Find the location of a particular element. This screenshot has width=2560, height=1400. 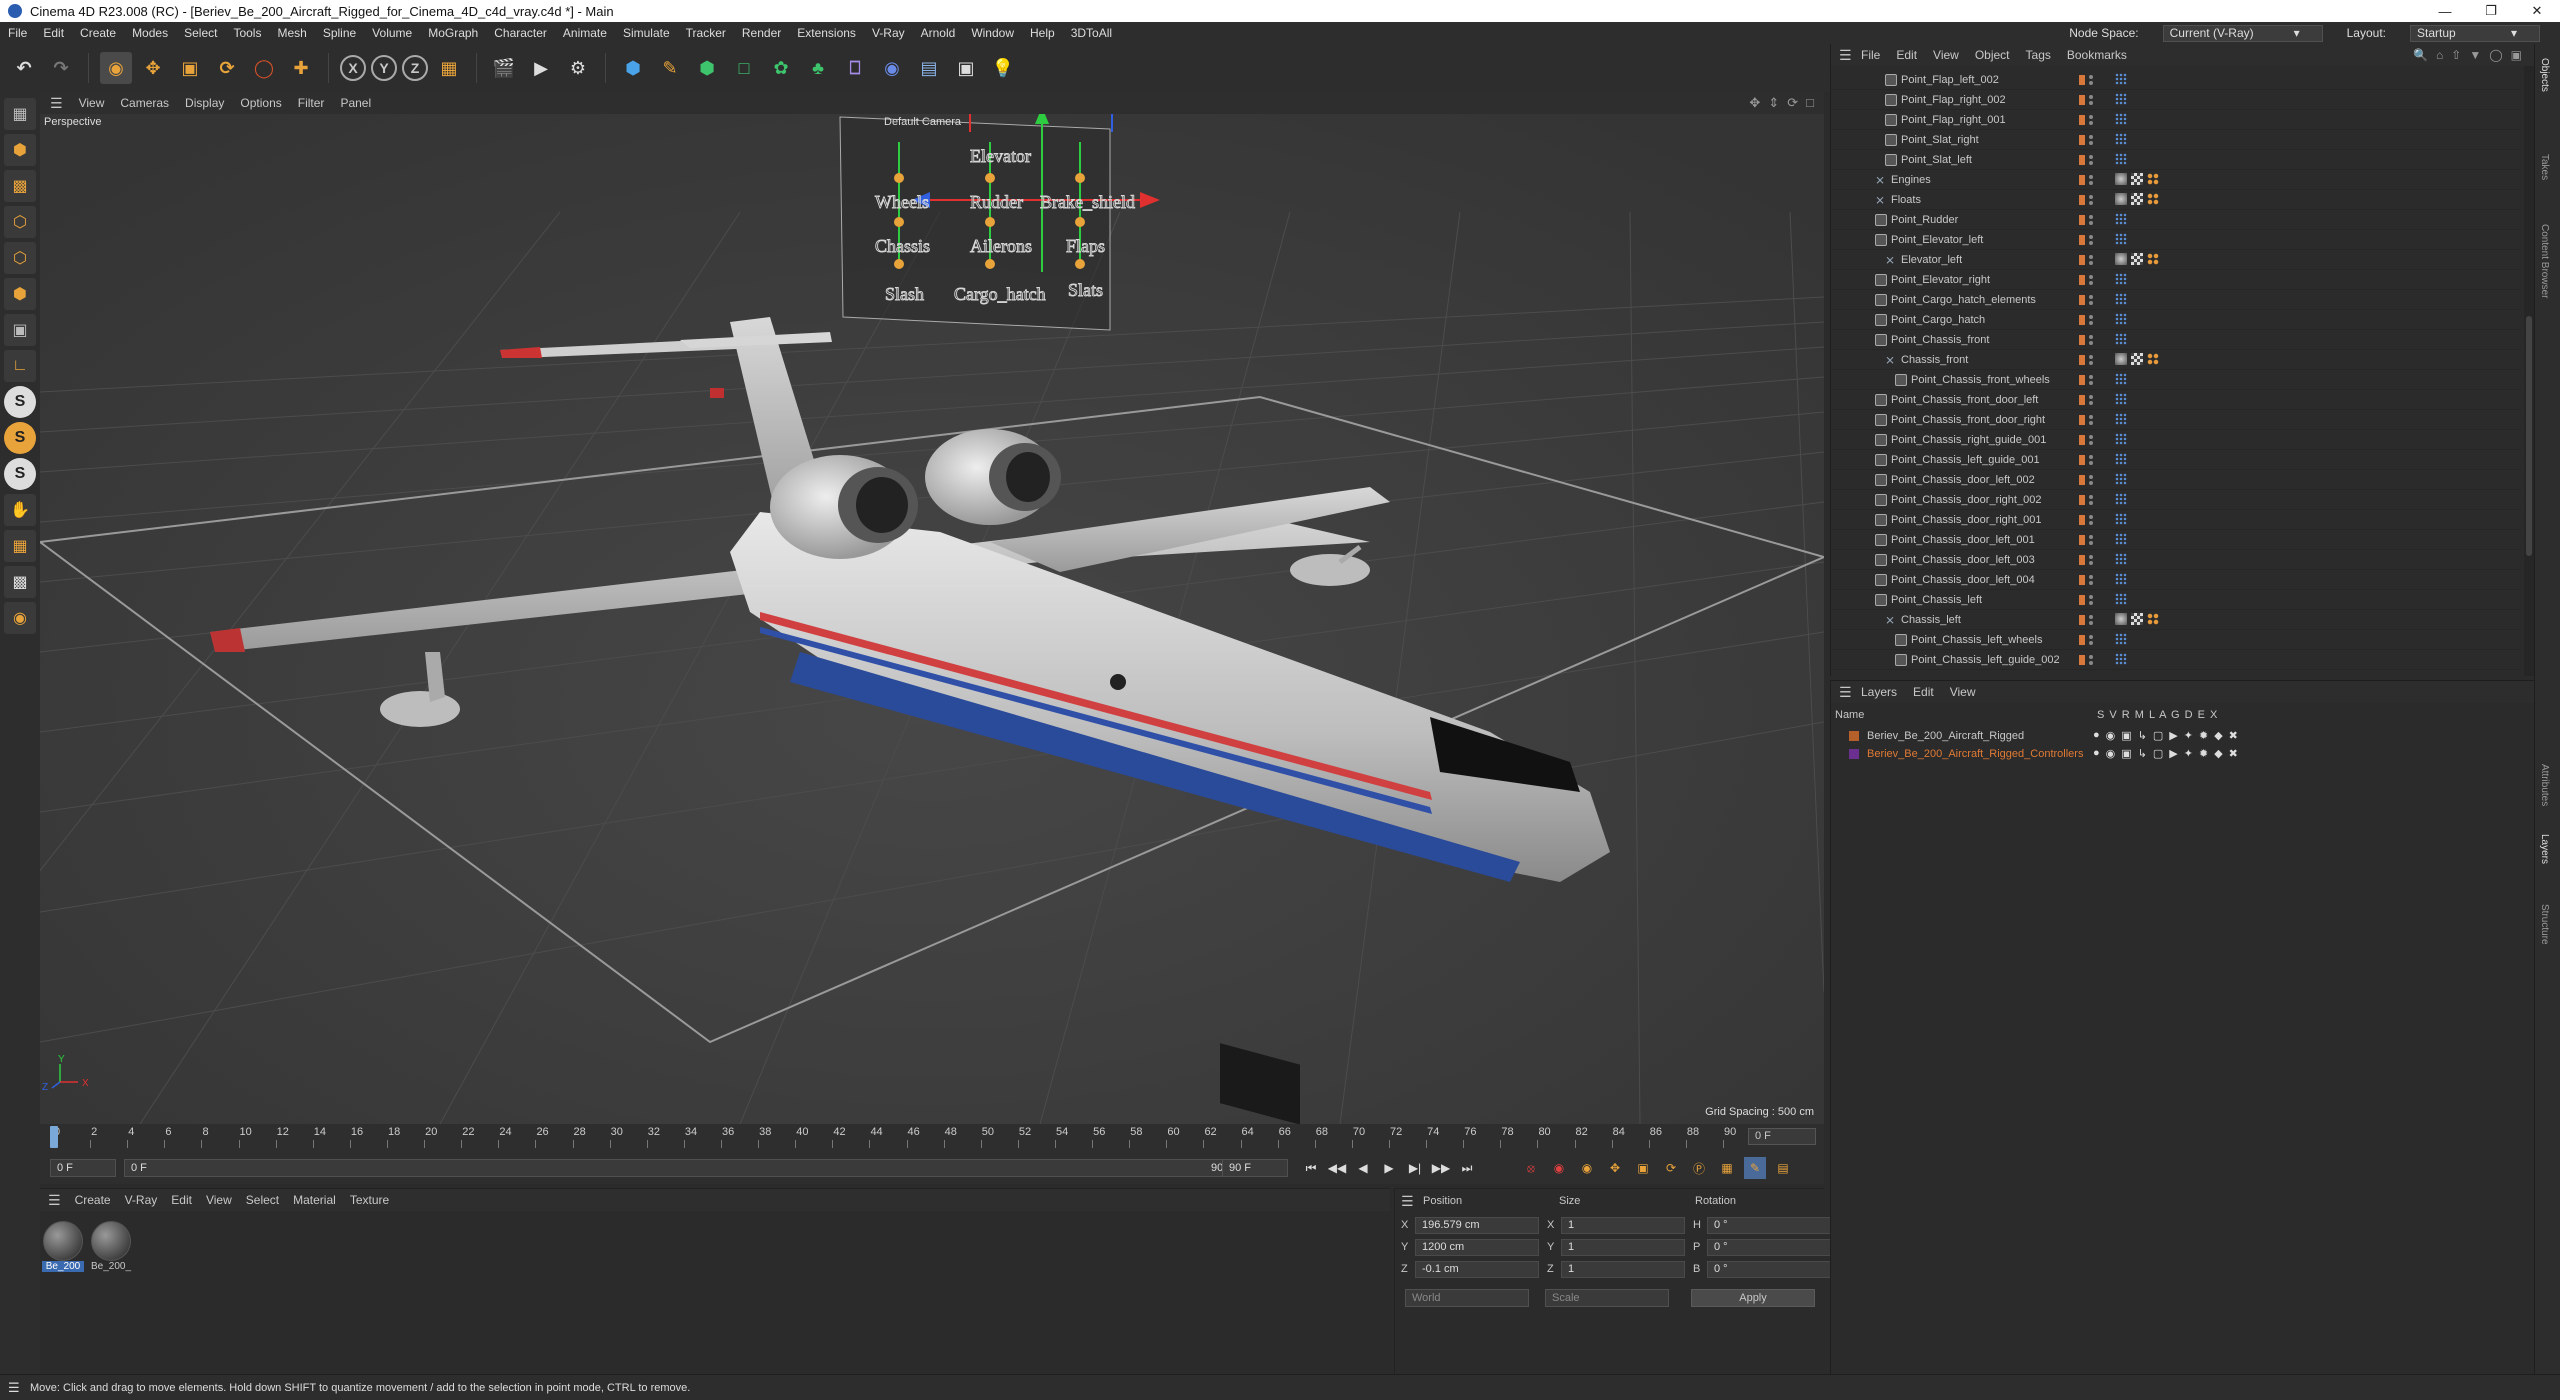

checker-icon: ▩ is located at coordinates (20, 582).